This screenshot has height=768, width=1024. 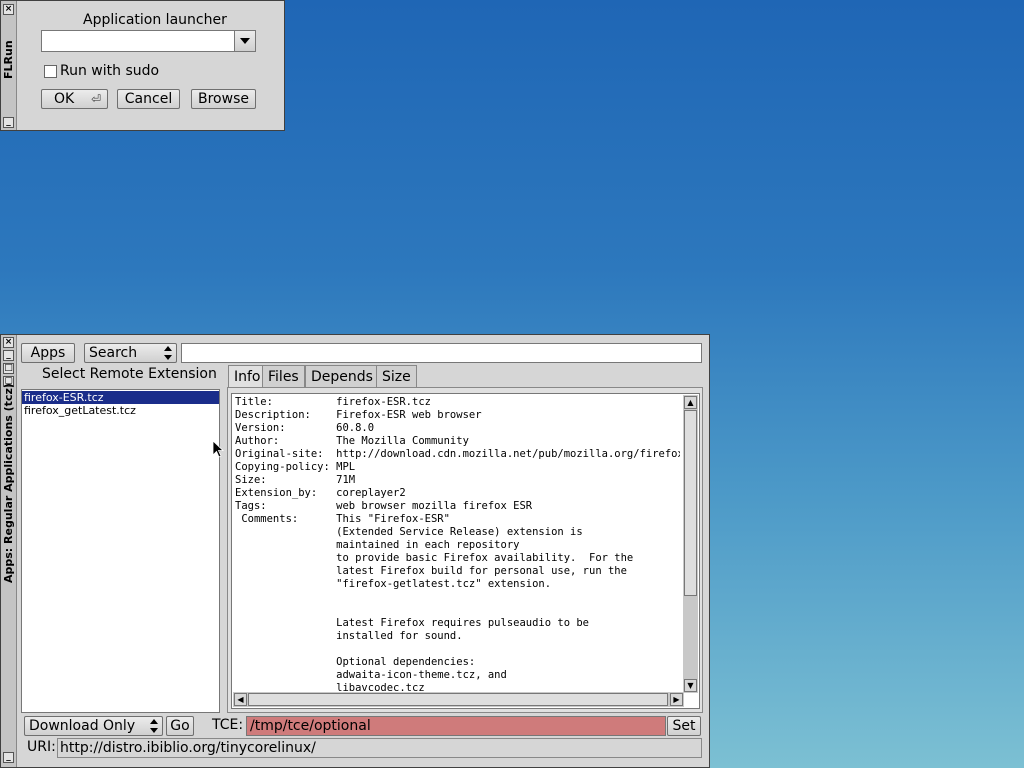 I want to click on chevron-down-icon, so click(x=245, y=41).